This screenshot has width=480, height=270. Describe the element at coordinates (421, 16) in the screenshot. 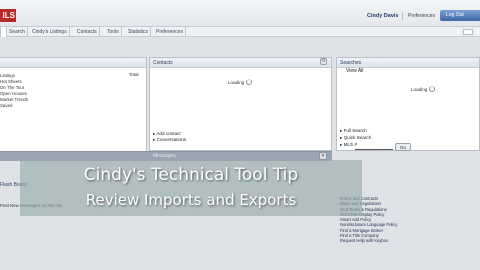

I see `preferences-link: Preferences` at that location.